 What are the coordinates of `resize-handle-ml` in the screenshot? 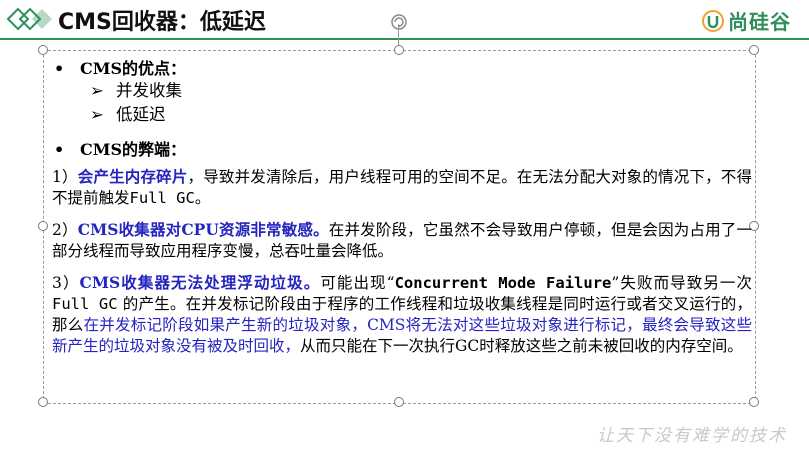 It's located at (43, 226).